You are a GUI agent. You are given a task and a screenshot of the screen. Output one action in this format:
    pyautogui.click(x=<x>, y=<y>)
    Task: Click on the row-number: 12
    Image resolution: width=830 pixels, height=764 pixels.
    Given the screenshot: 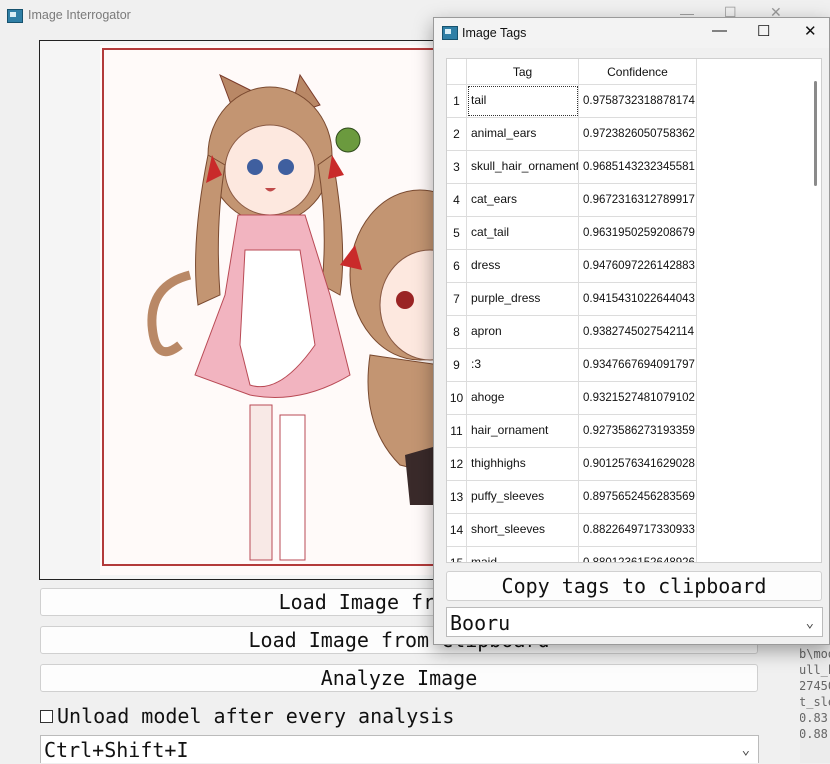 What is the action you would take?
    pyautogui.click(x=457, y=464)
    